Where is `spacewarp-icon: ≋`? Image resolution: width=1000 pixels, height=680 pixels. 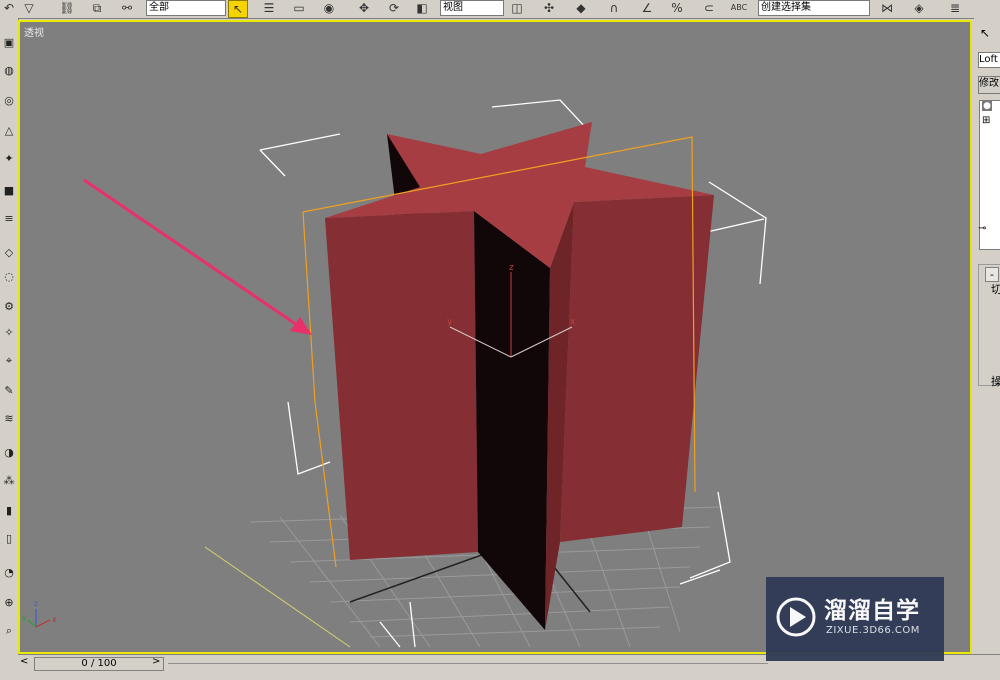 spacewarp-icon: ≋ is located at coordinates (9, 419).